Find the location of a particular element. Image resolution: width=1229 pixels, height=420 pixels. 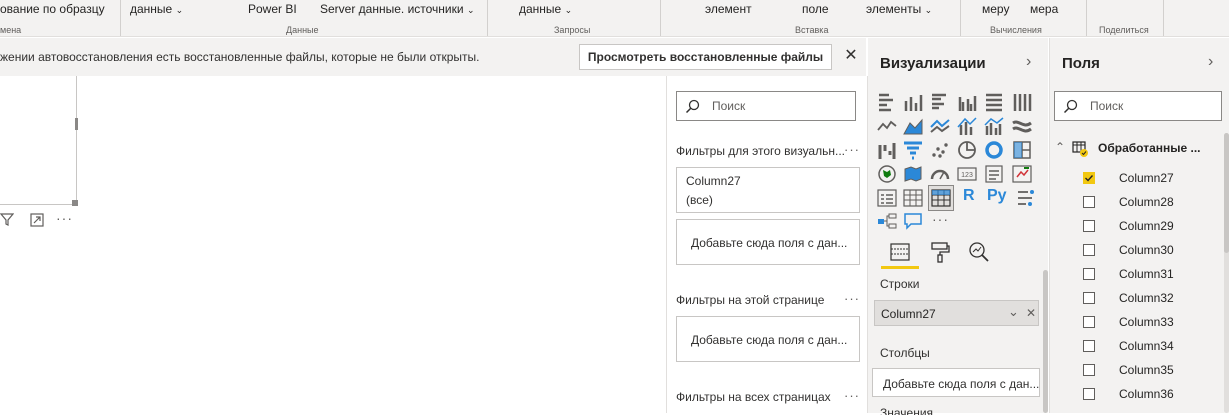

quick-measure-button: мера is located at coordinates (1044, 9).